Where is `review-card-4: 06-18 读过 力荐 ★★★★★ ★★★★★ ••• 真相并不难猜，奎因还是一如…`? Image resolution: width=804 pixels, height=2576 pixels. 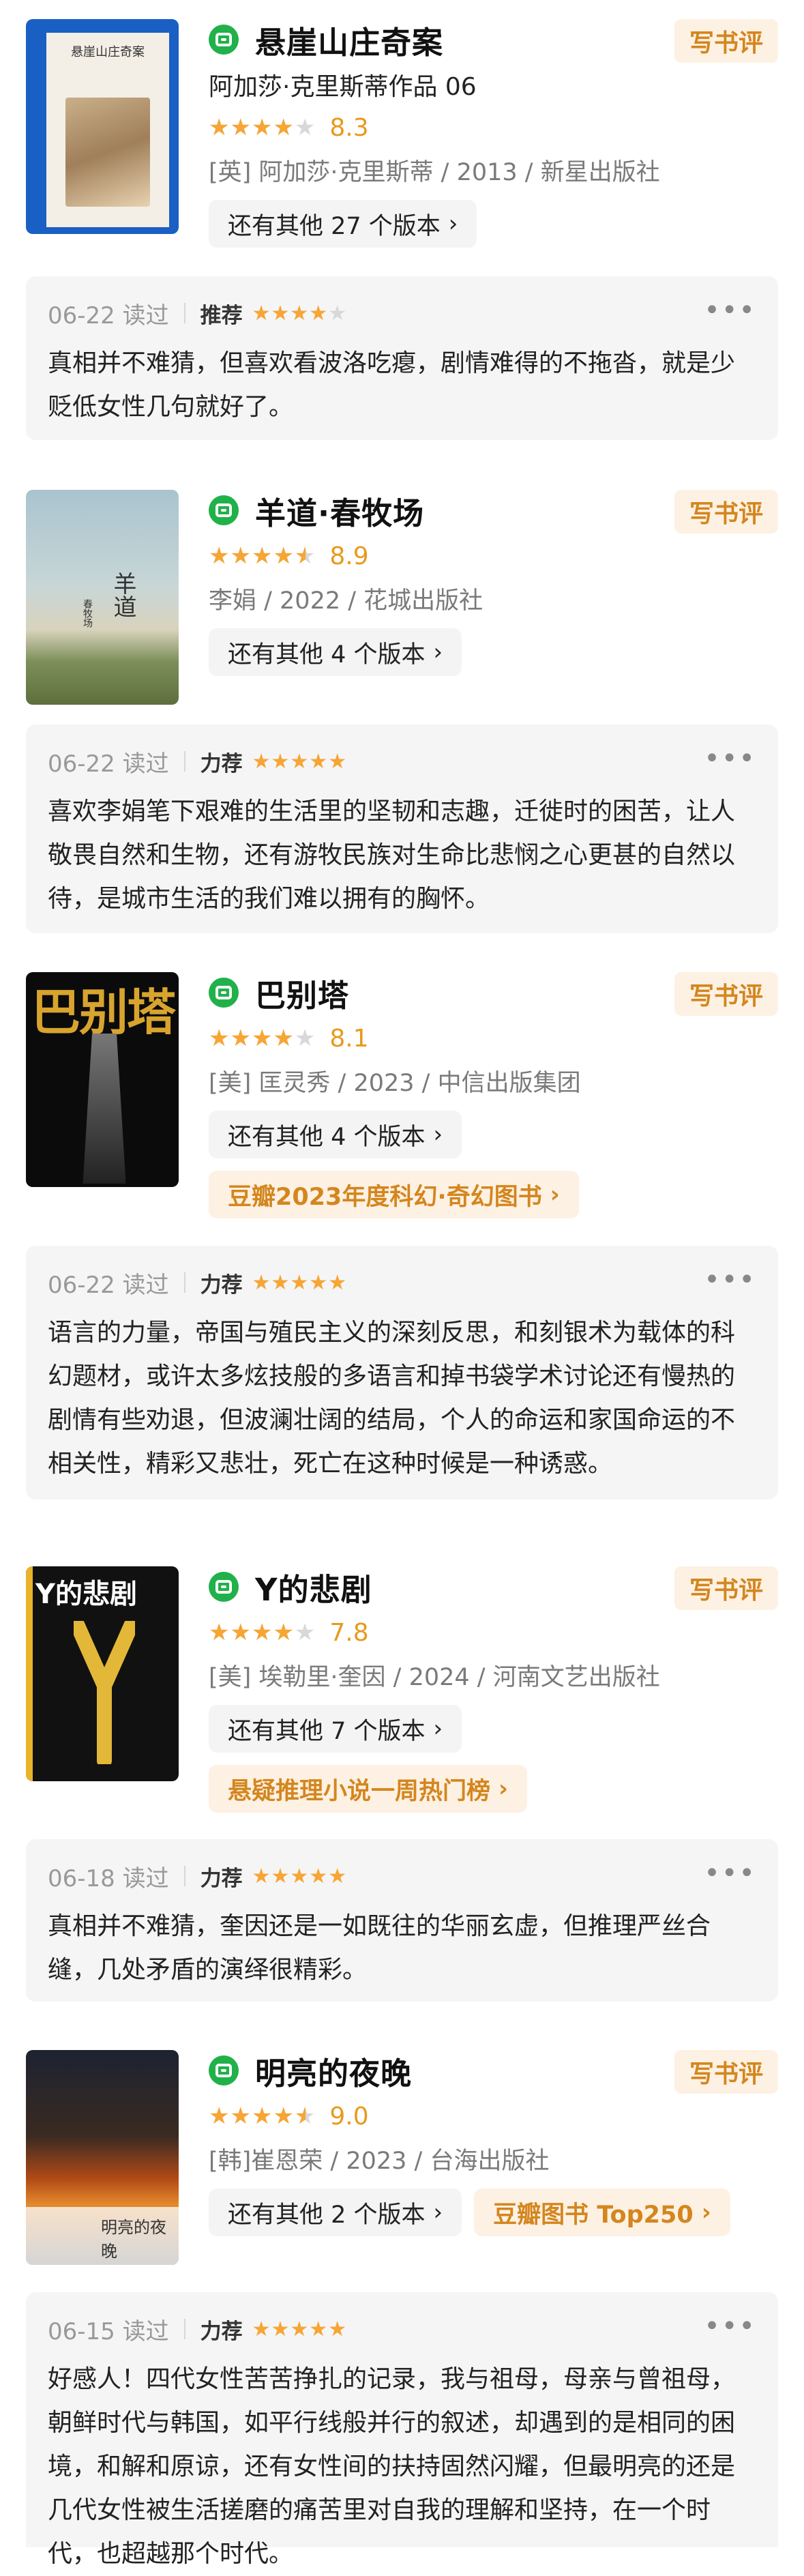
review-card-4: 06-18 读过 力荐 ★★★★★ ★★★★★ ••• 真相并不难猜，奎因还是一如… is located at coordinates (402, 1920).